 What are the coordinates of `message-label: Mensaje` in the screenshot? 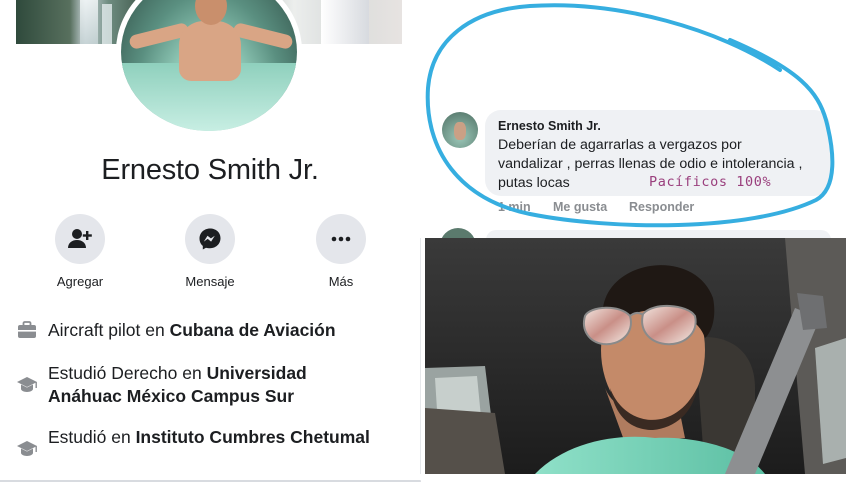 It's located at (210, 281).